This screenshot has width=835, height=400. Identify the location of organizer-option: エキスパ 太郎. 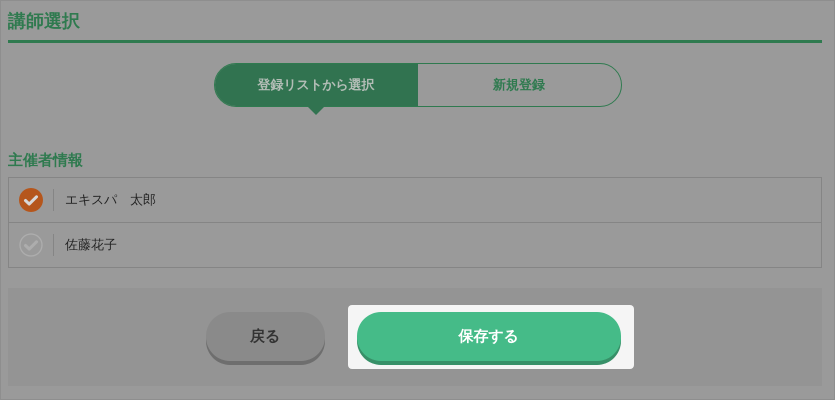
(415, 200).